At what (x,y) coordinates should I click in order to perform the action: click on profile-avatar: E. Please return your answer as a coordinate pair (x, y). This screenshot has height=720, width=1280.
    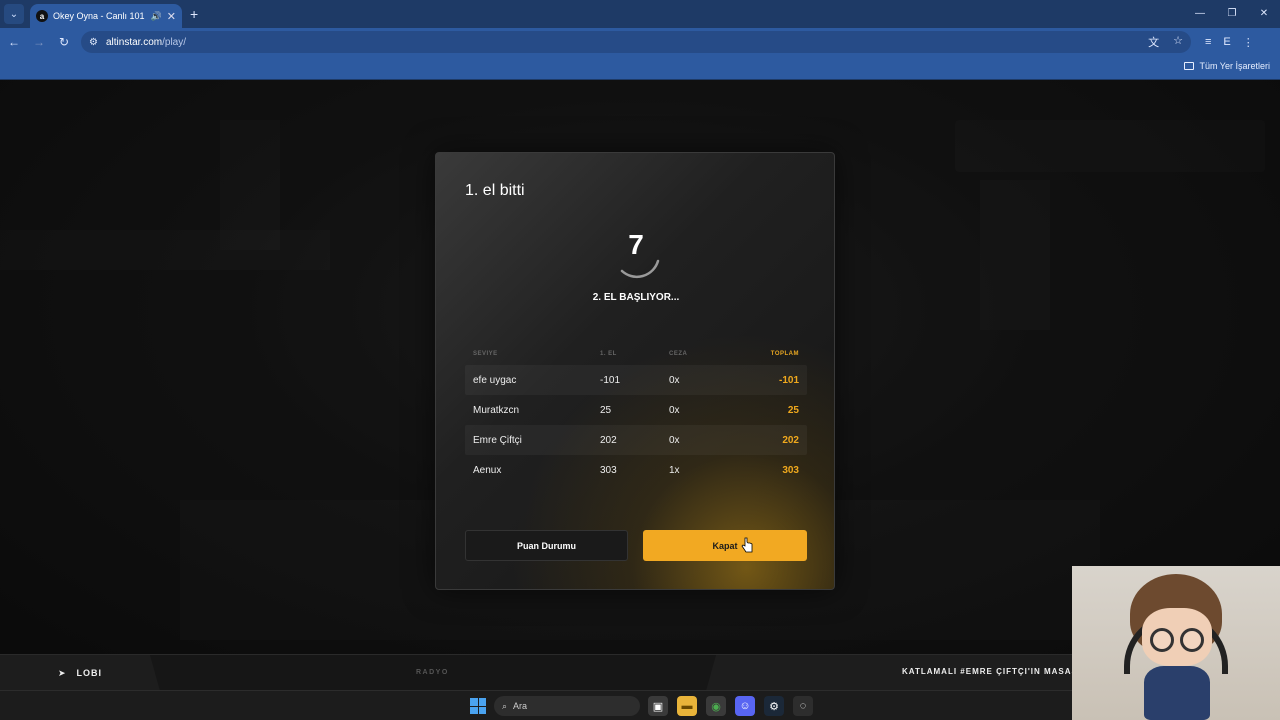
    Looking at the image, I should click on (1226, 42).